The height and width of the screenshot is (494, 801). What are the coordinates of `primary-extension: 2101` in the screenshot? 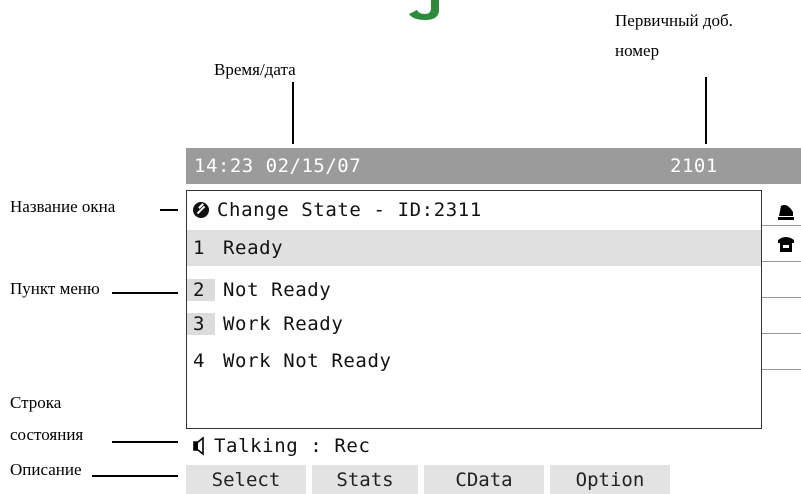 It's located at (694, 166).